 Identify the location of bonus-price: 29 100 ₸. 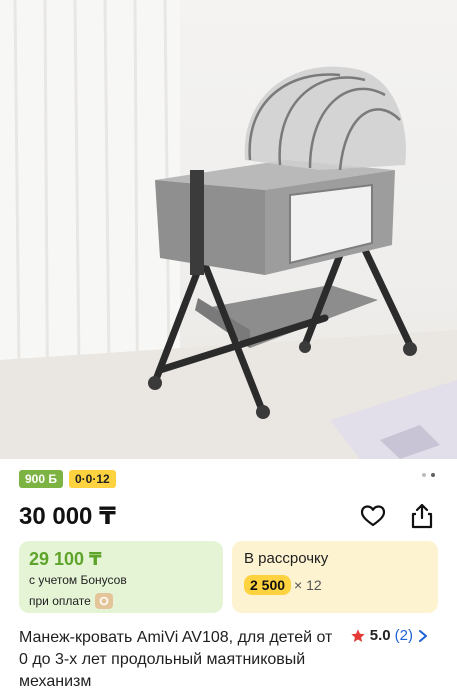
(65, 559).